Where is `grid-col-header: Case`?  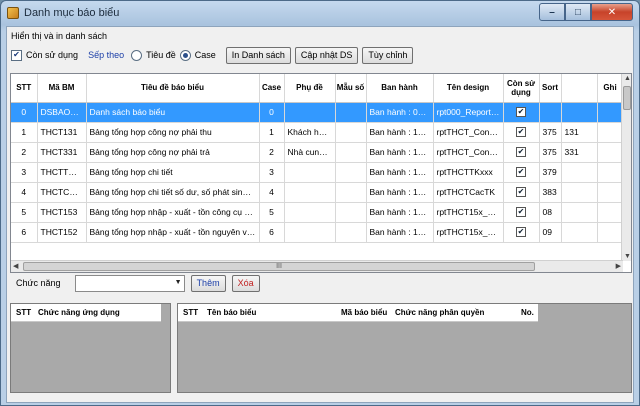 grid-col-header: Case is located at coordinates (272, 88).